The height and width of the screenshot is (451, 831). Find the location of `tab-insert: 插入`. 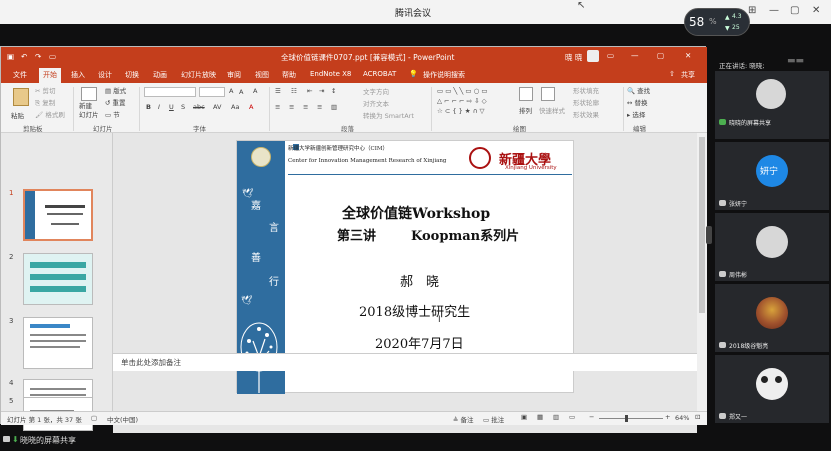

tab-insert: 插入 is located at coordinates (78, 75).